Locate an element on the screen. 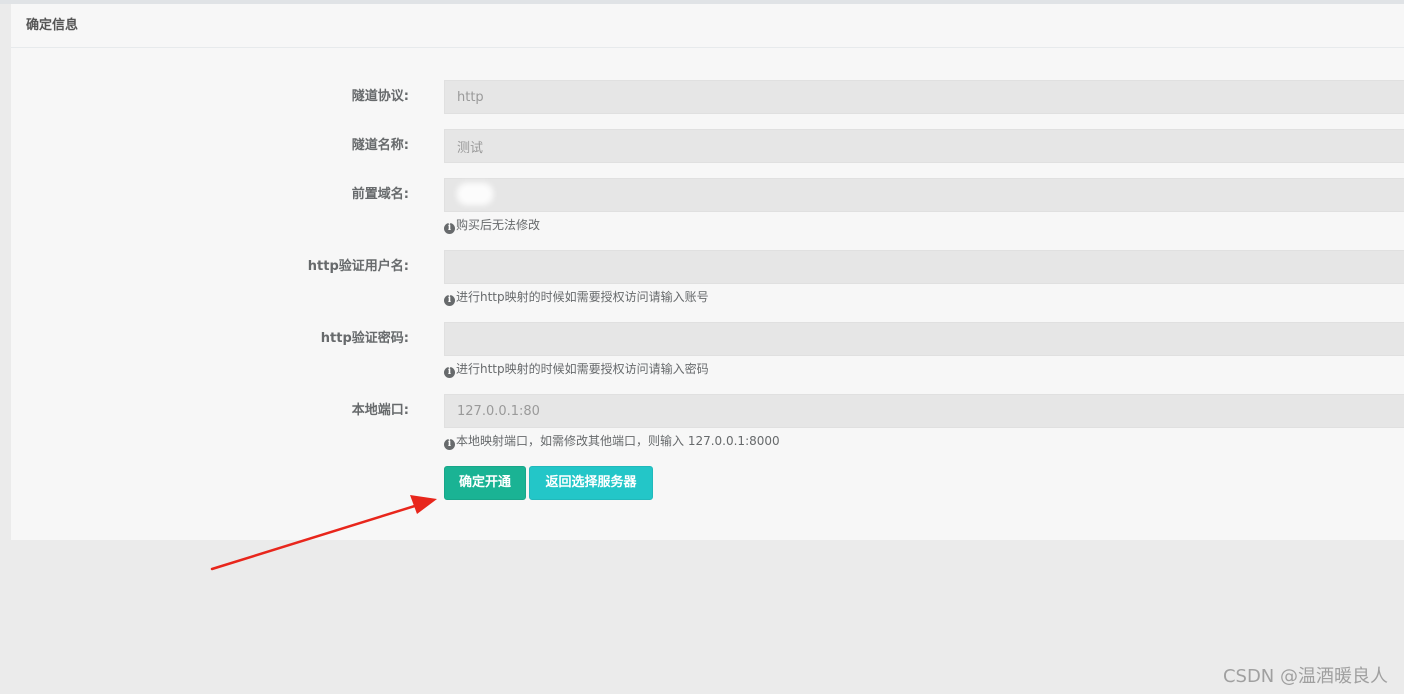 This screenshot has width=1404, height=694. local-port-field is located at coordinates (924, 411).